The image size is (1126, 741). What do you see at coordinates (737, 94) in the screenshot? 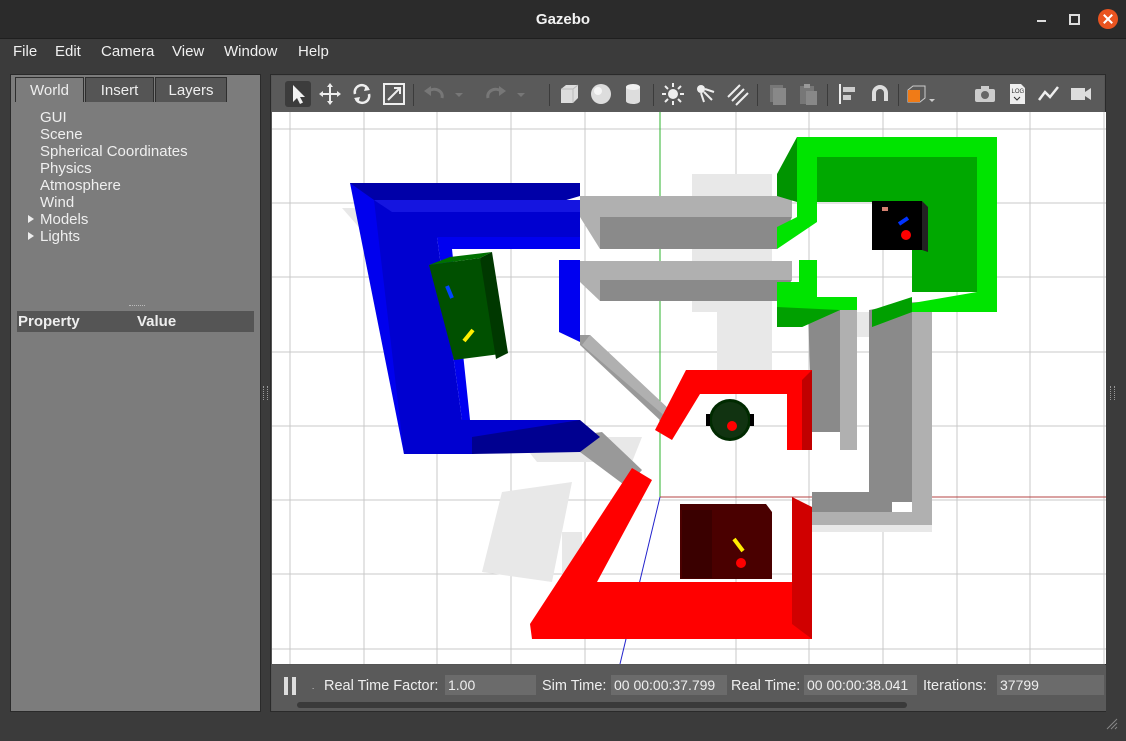
I see `directional-light-icon` at bounding box center [737, 94].